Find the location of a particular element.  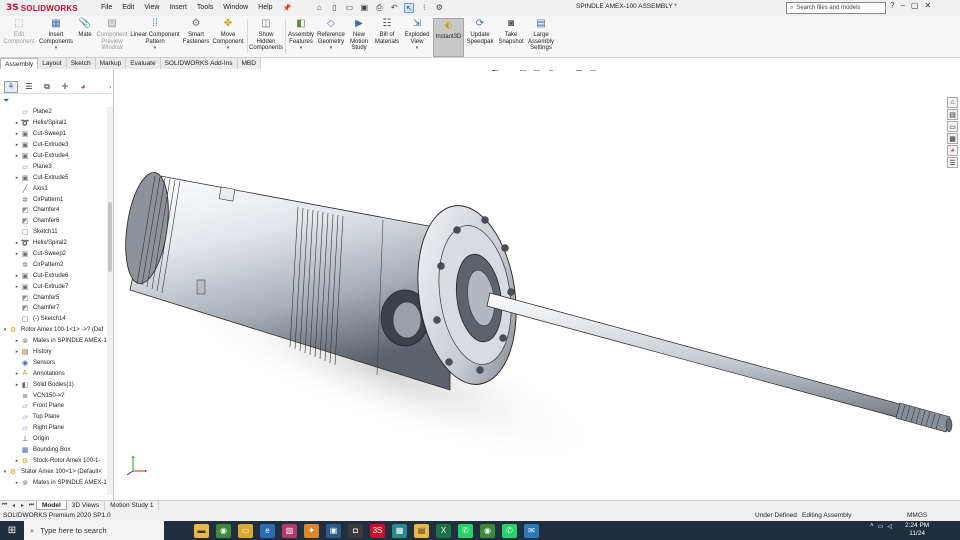

excel-icon: X is located at coordinates (443, 530).